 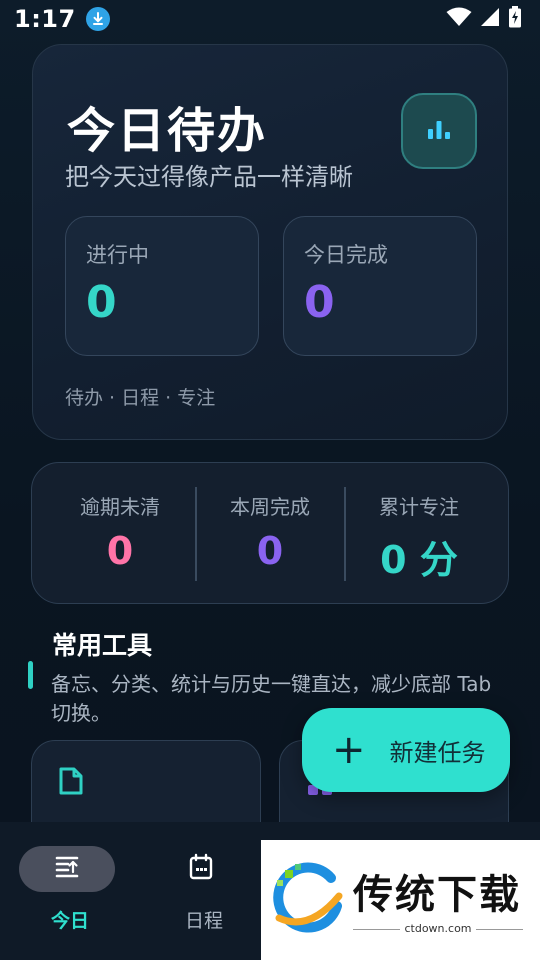 I want to click on nav-active-pill, so click(x=67, y=869).